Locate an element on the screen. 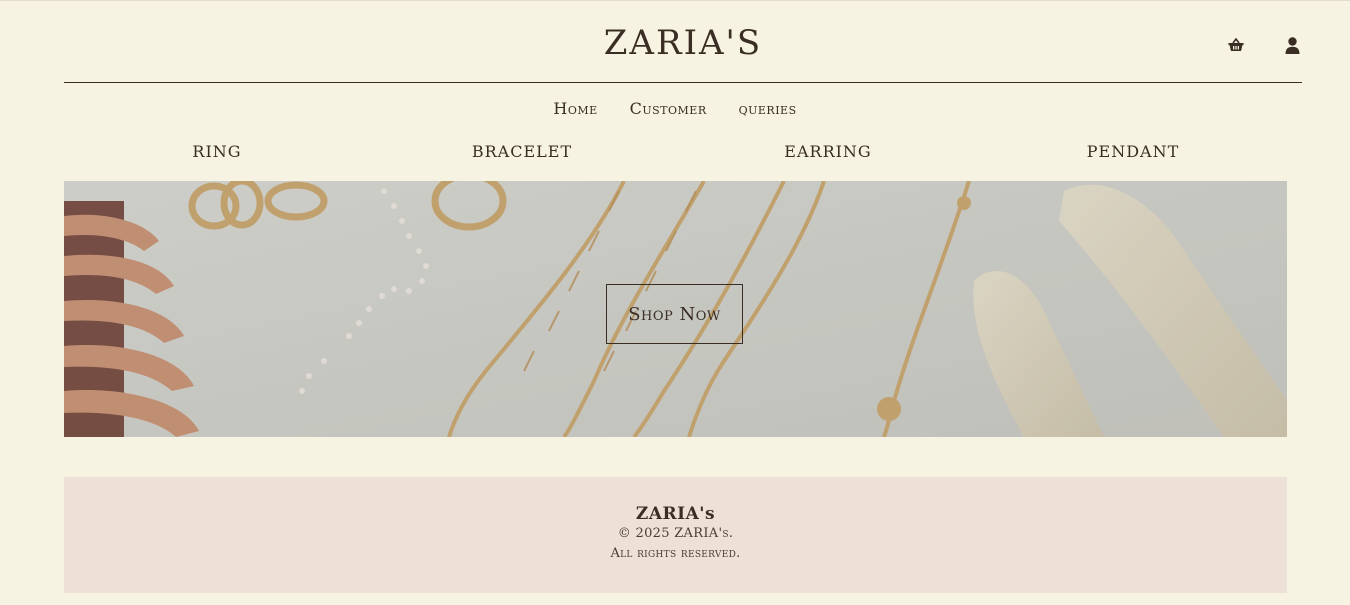 This screenshot has height=605, width=1350. category-earring: EARRING is located at coordinates (827, 151).